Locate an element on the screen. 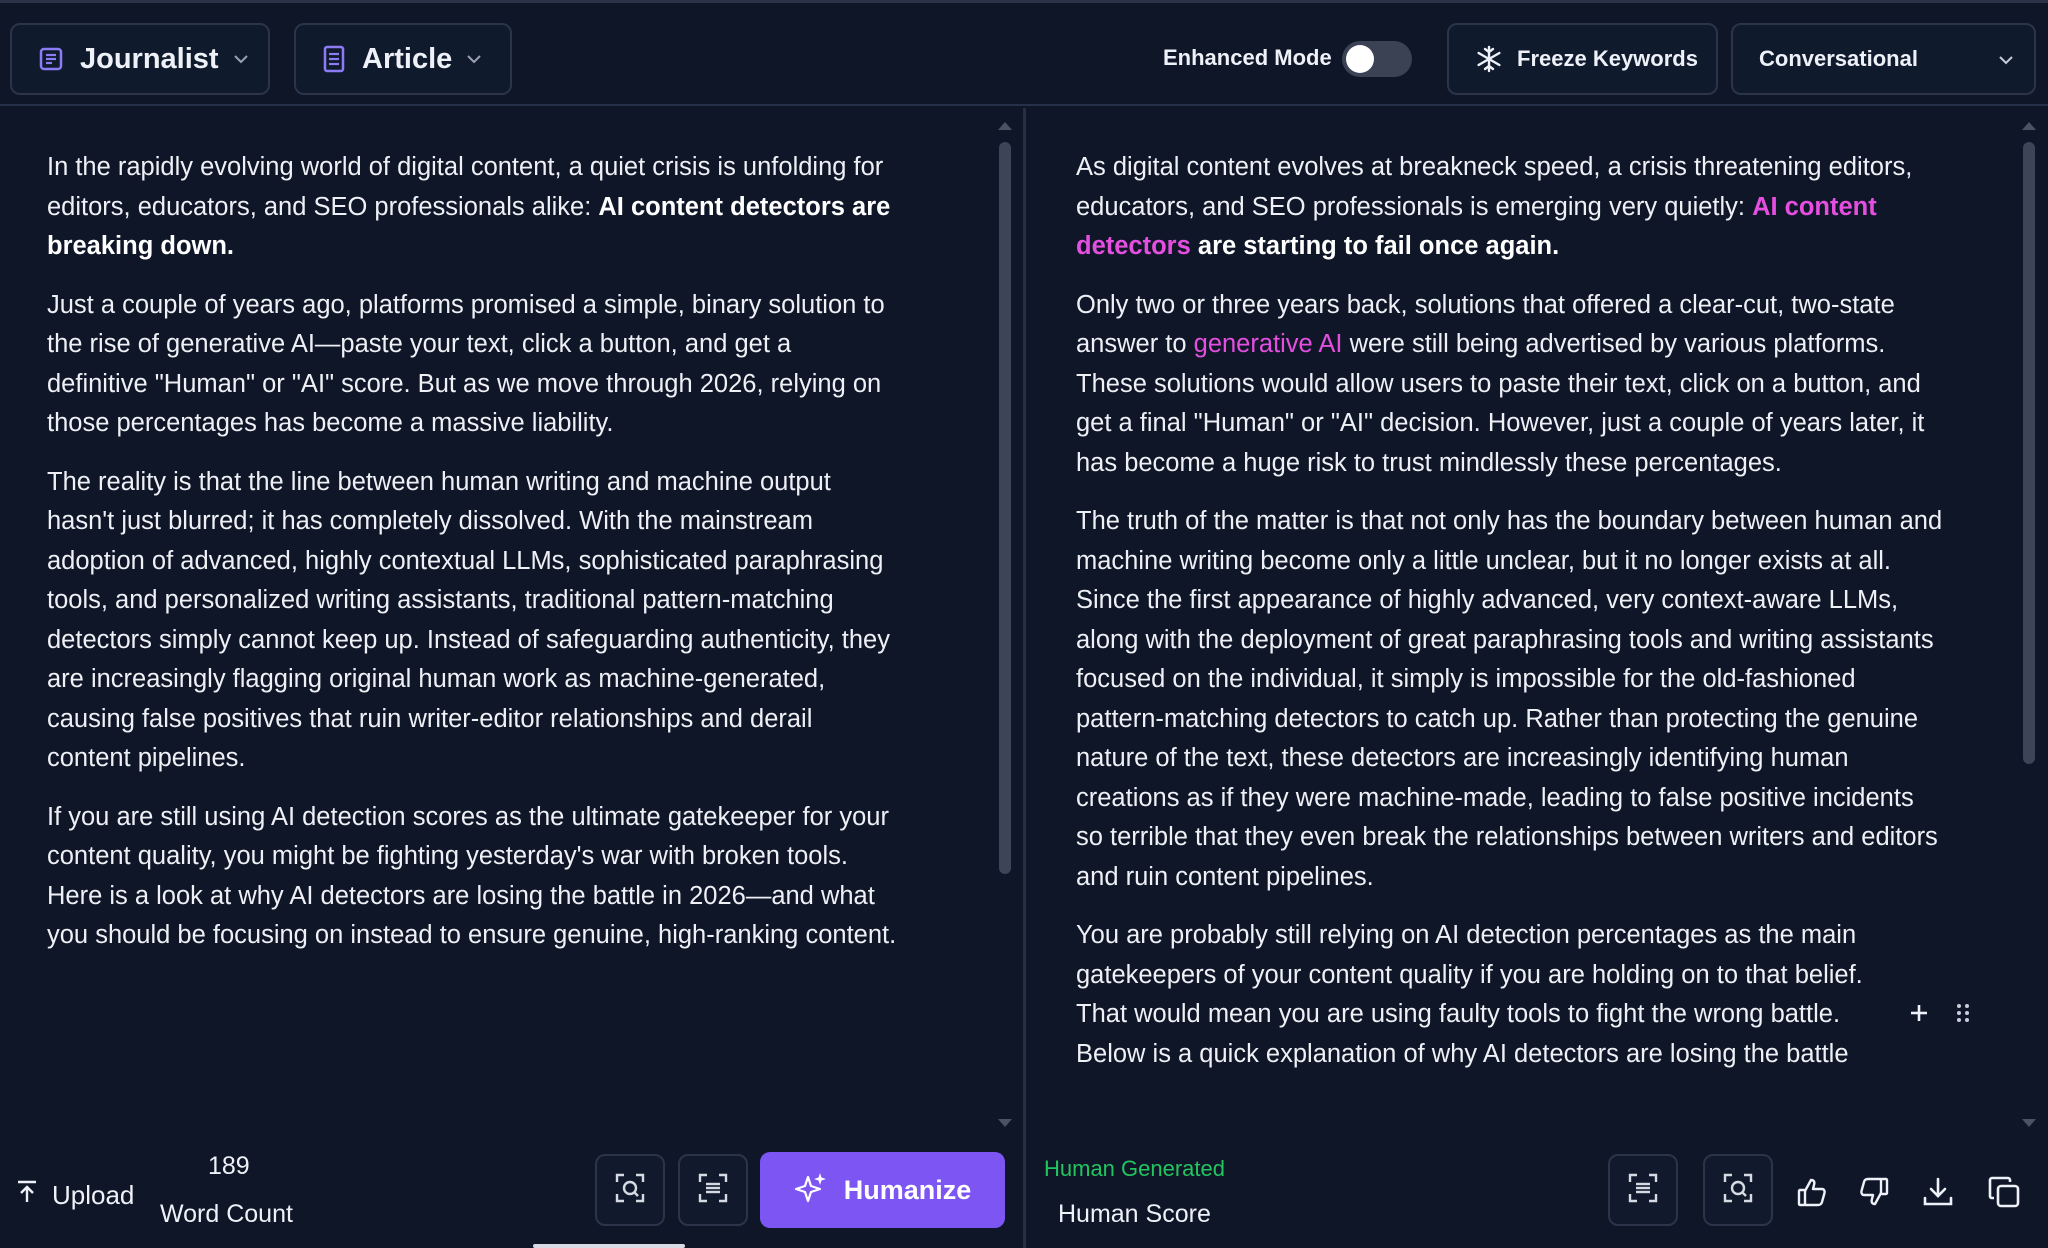 The width and height of the screenshot is (2048, 1248). tone-dropdown: Conversational is located at coordinates (1883, 59).